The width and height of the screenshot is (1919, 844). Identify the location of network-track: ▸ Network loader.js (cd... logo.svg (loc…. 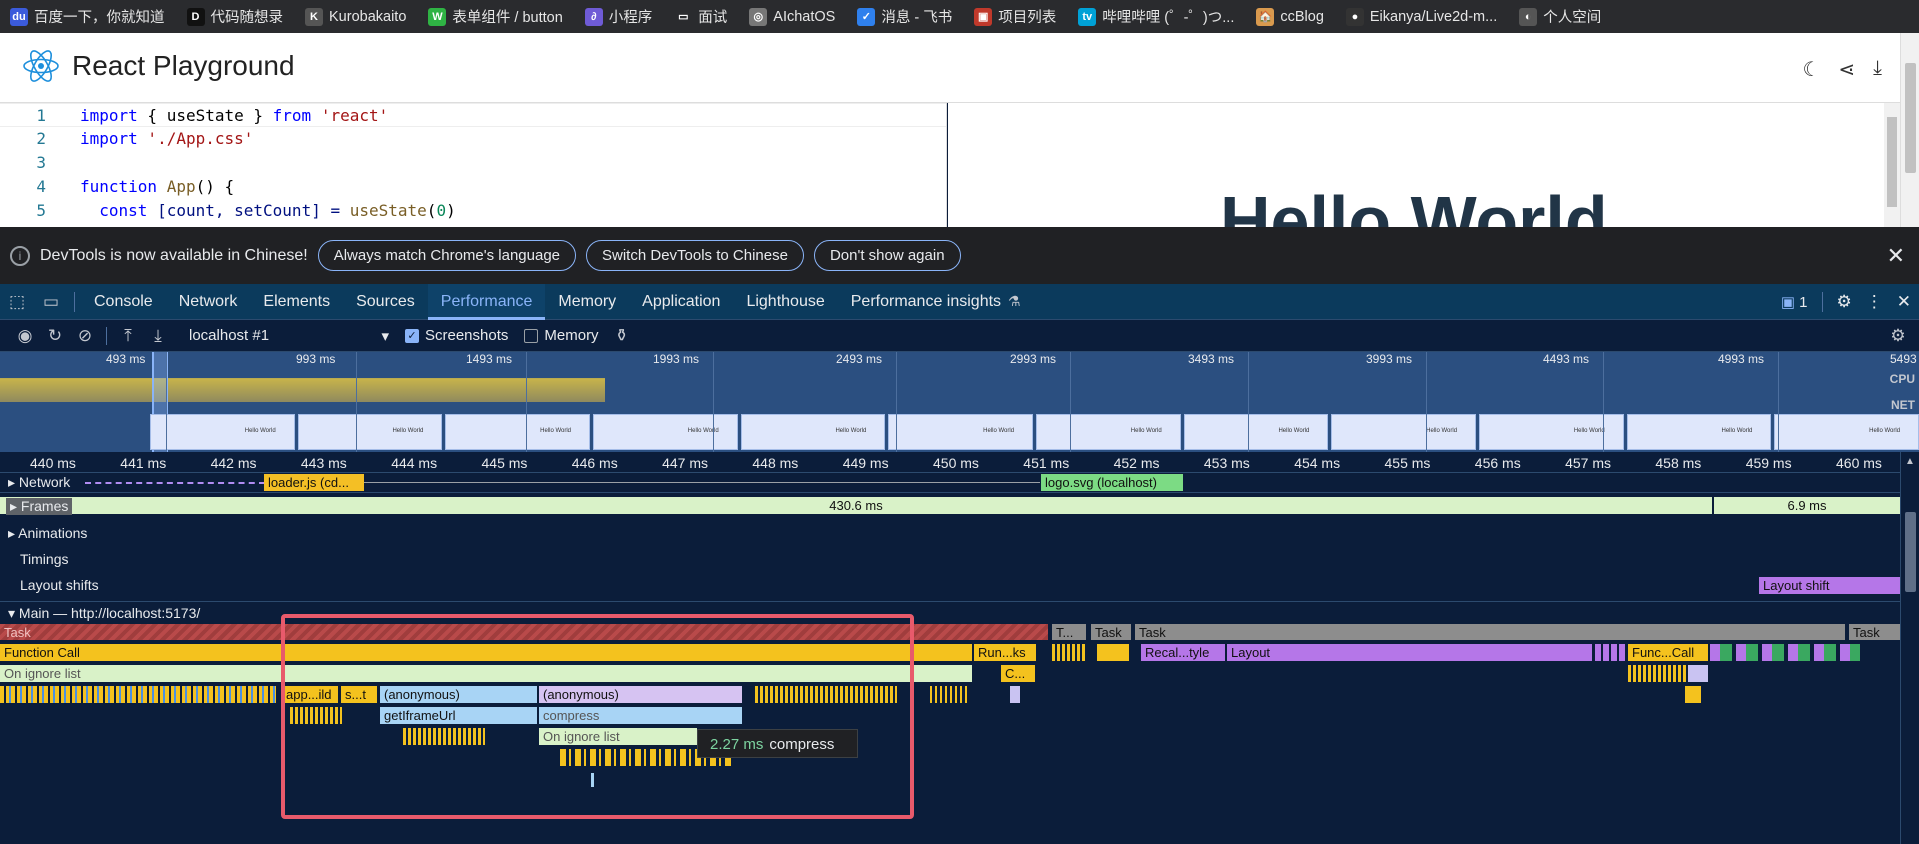
(950, 483).